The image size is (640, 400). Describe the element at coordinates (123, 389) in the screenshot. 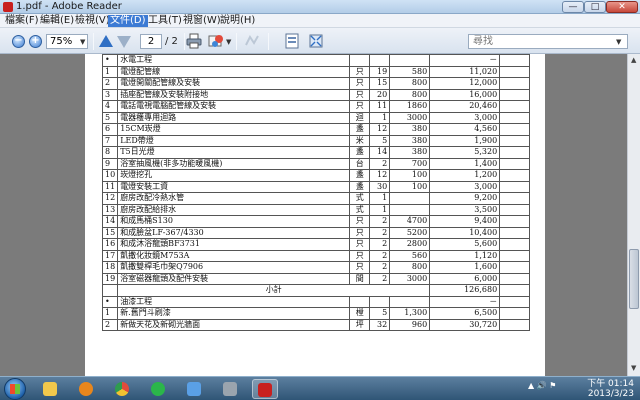

I see `taskbar-chrome` at that location.